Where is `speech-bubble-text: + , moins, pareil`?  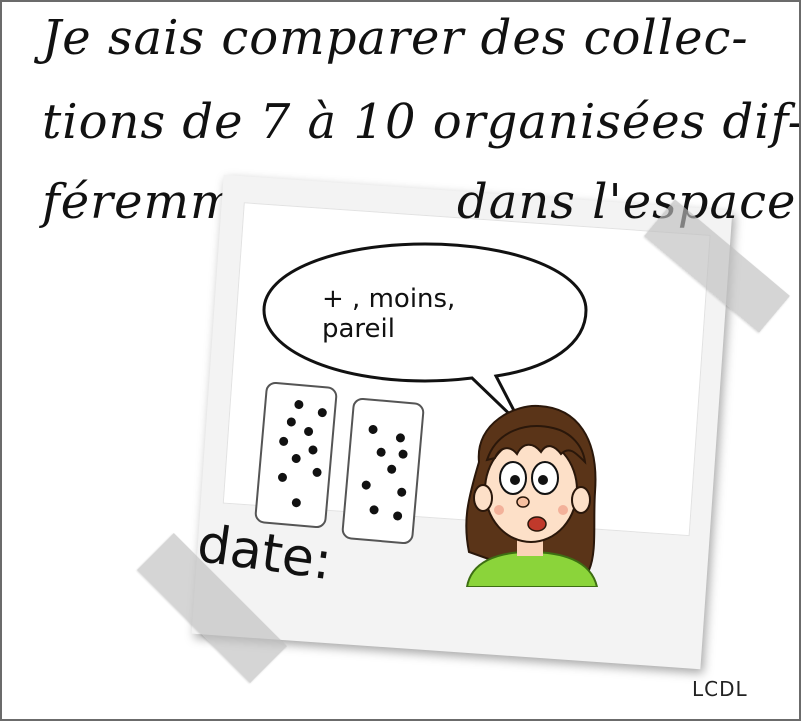 speech-bubble-text: + , moins, pareil is located at coordinates (422, 314).